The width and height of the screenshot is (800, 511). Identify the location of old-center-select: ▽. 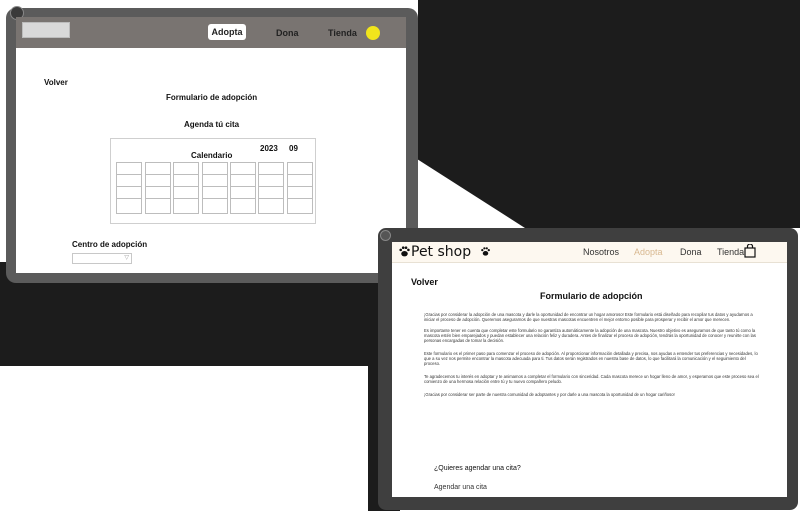
(102, 258).